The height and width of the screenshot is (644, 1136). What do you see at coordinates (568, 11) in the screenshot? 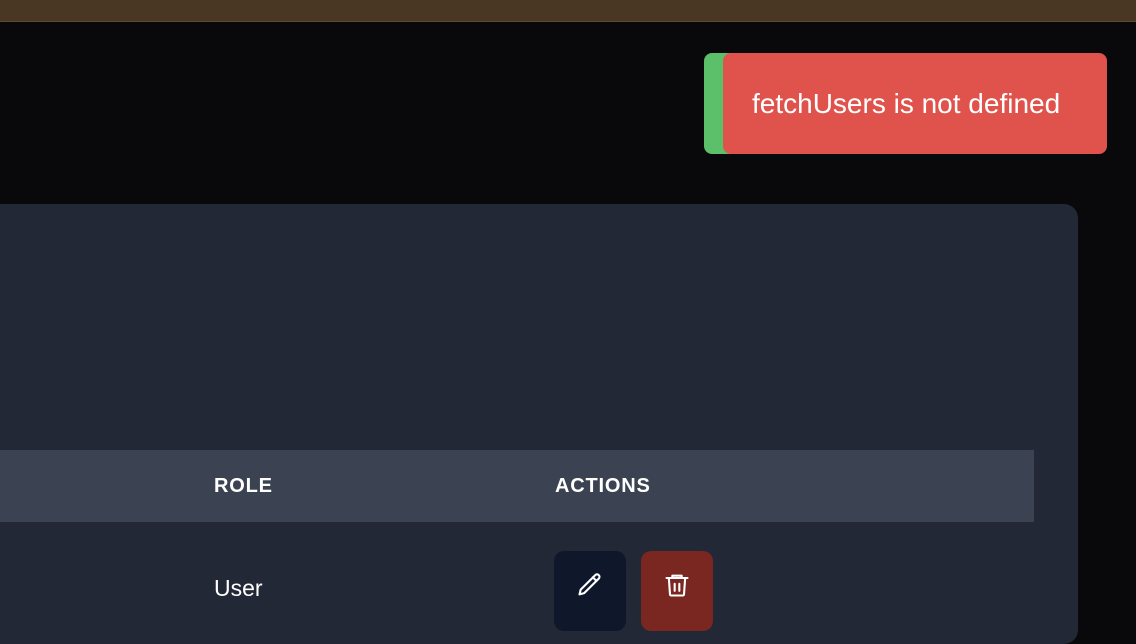
I see `top-bar` at bounding box center [568, 11].